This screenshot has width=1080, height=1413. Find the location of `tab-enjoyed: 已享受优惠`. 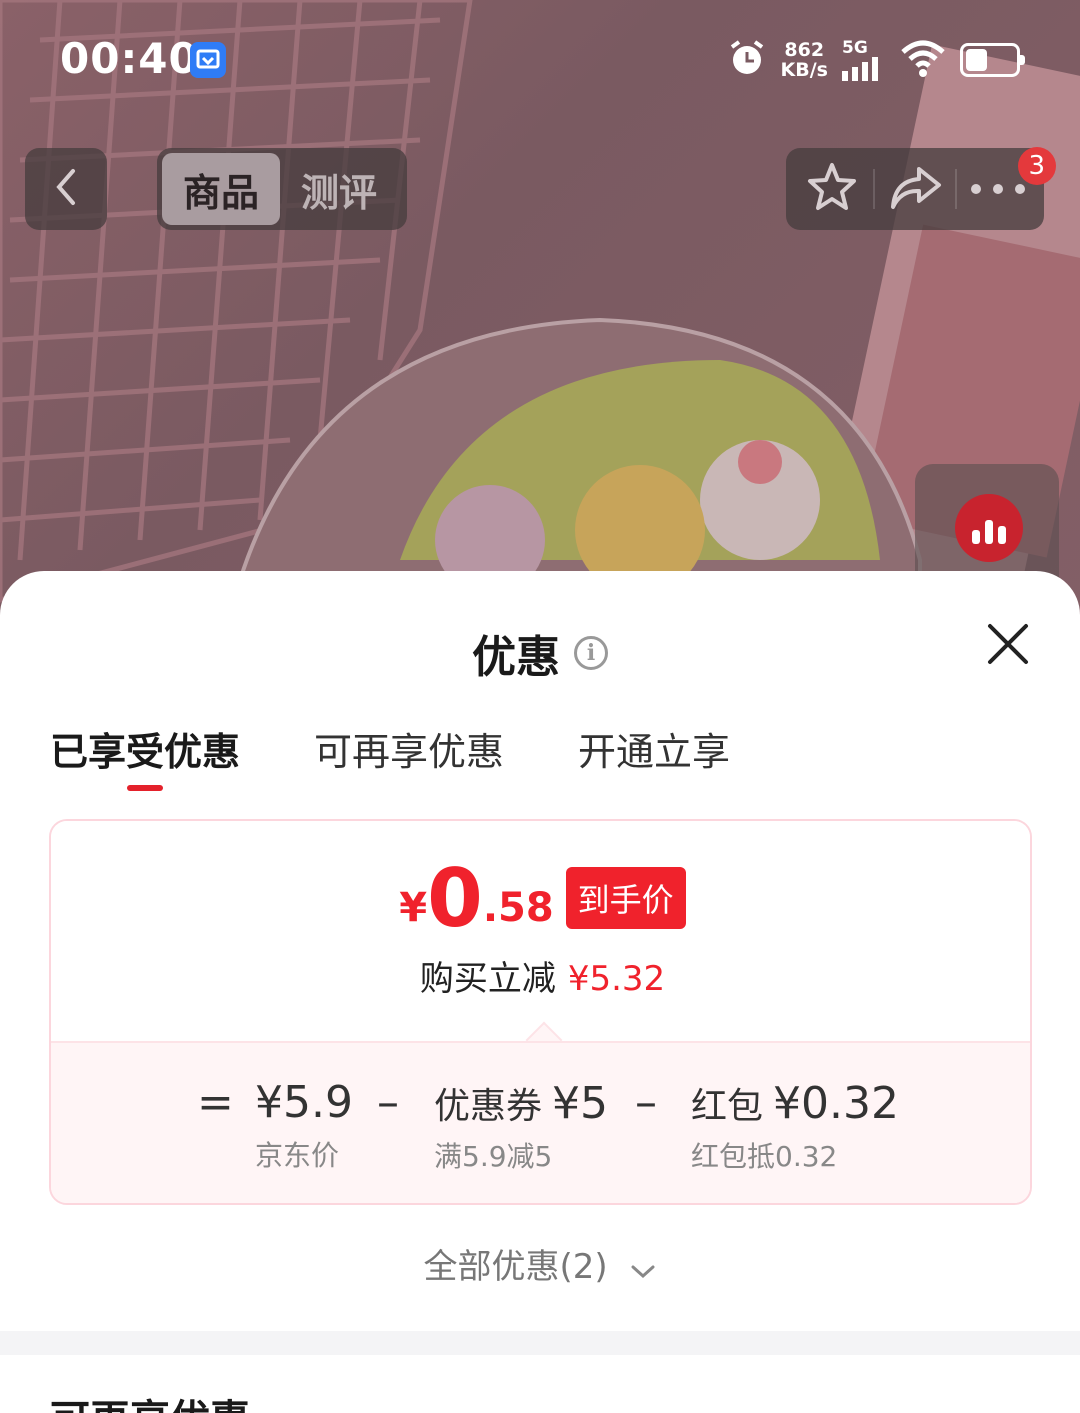

tab-enjoyed: 已享受优惠 is located at coordinates (145, 756).